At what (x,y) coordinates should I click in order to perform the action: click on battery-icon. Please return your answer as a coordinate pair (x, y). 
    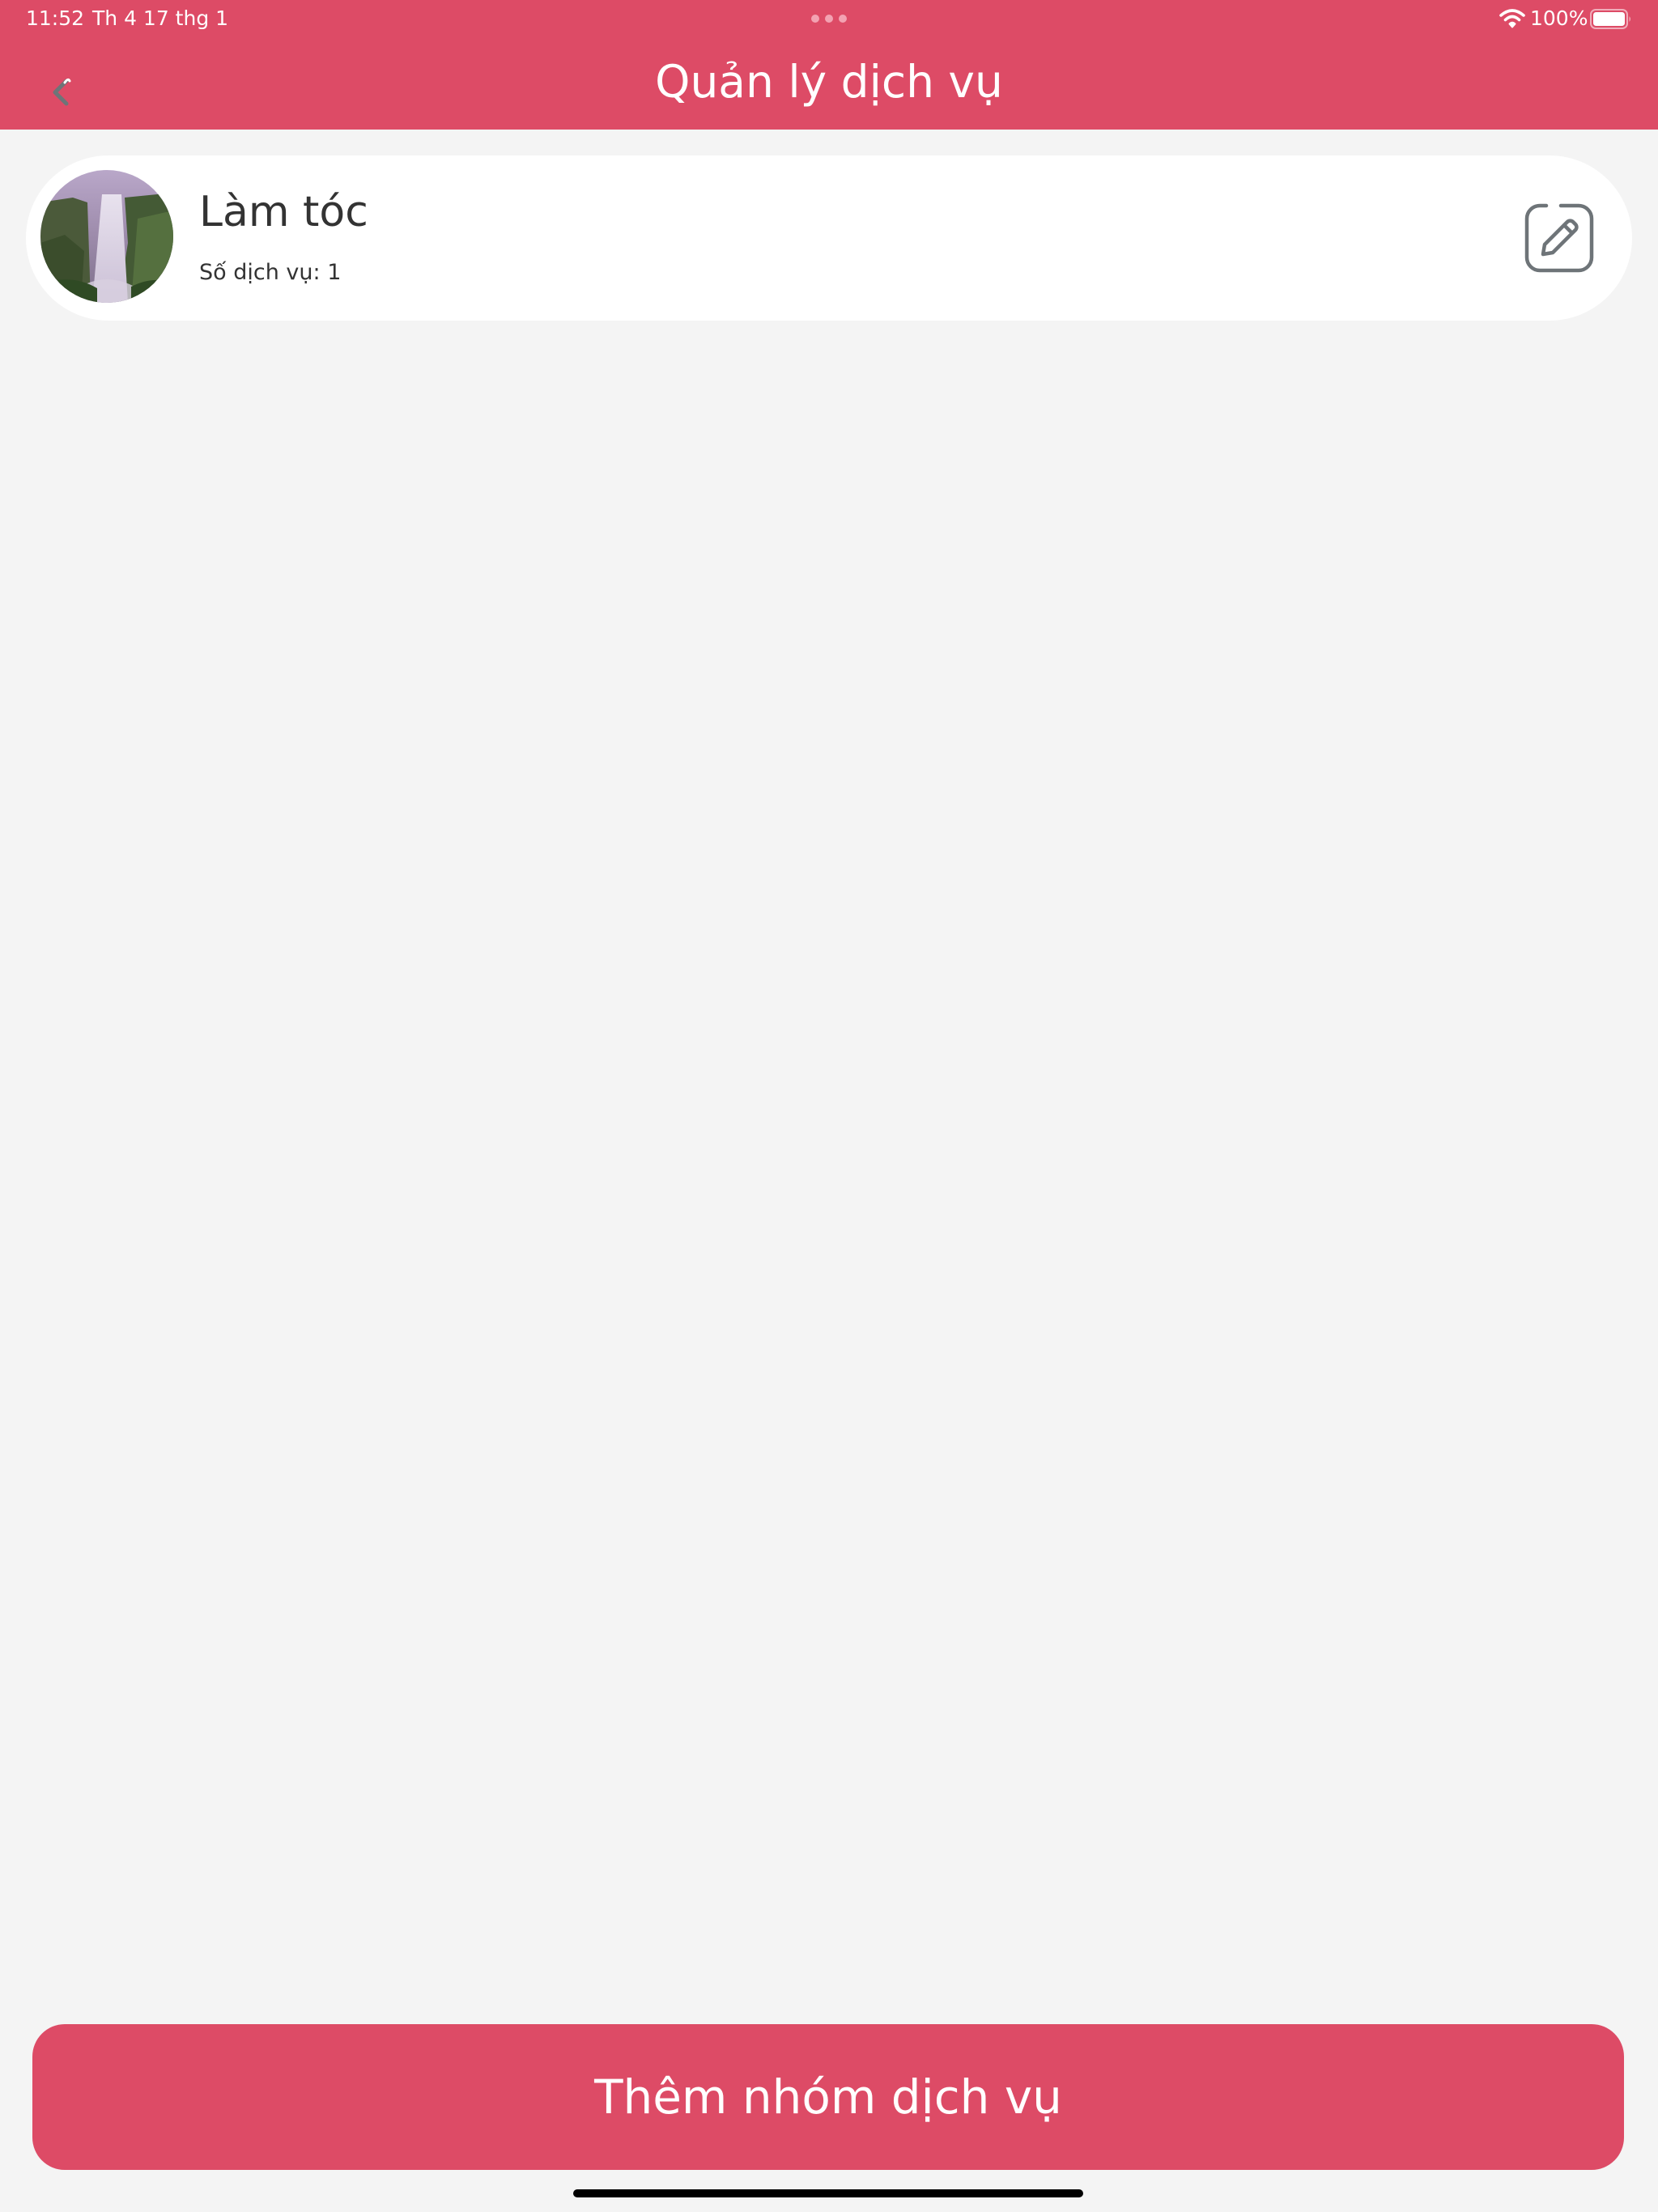
    Looking at the image, I should click on (1610, 19).